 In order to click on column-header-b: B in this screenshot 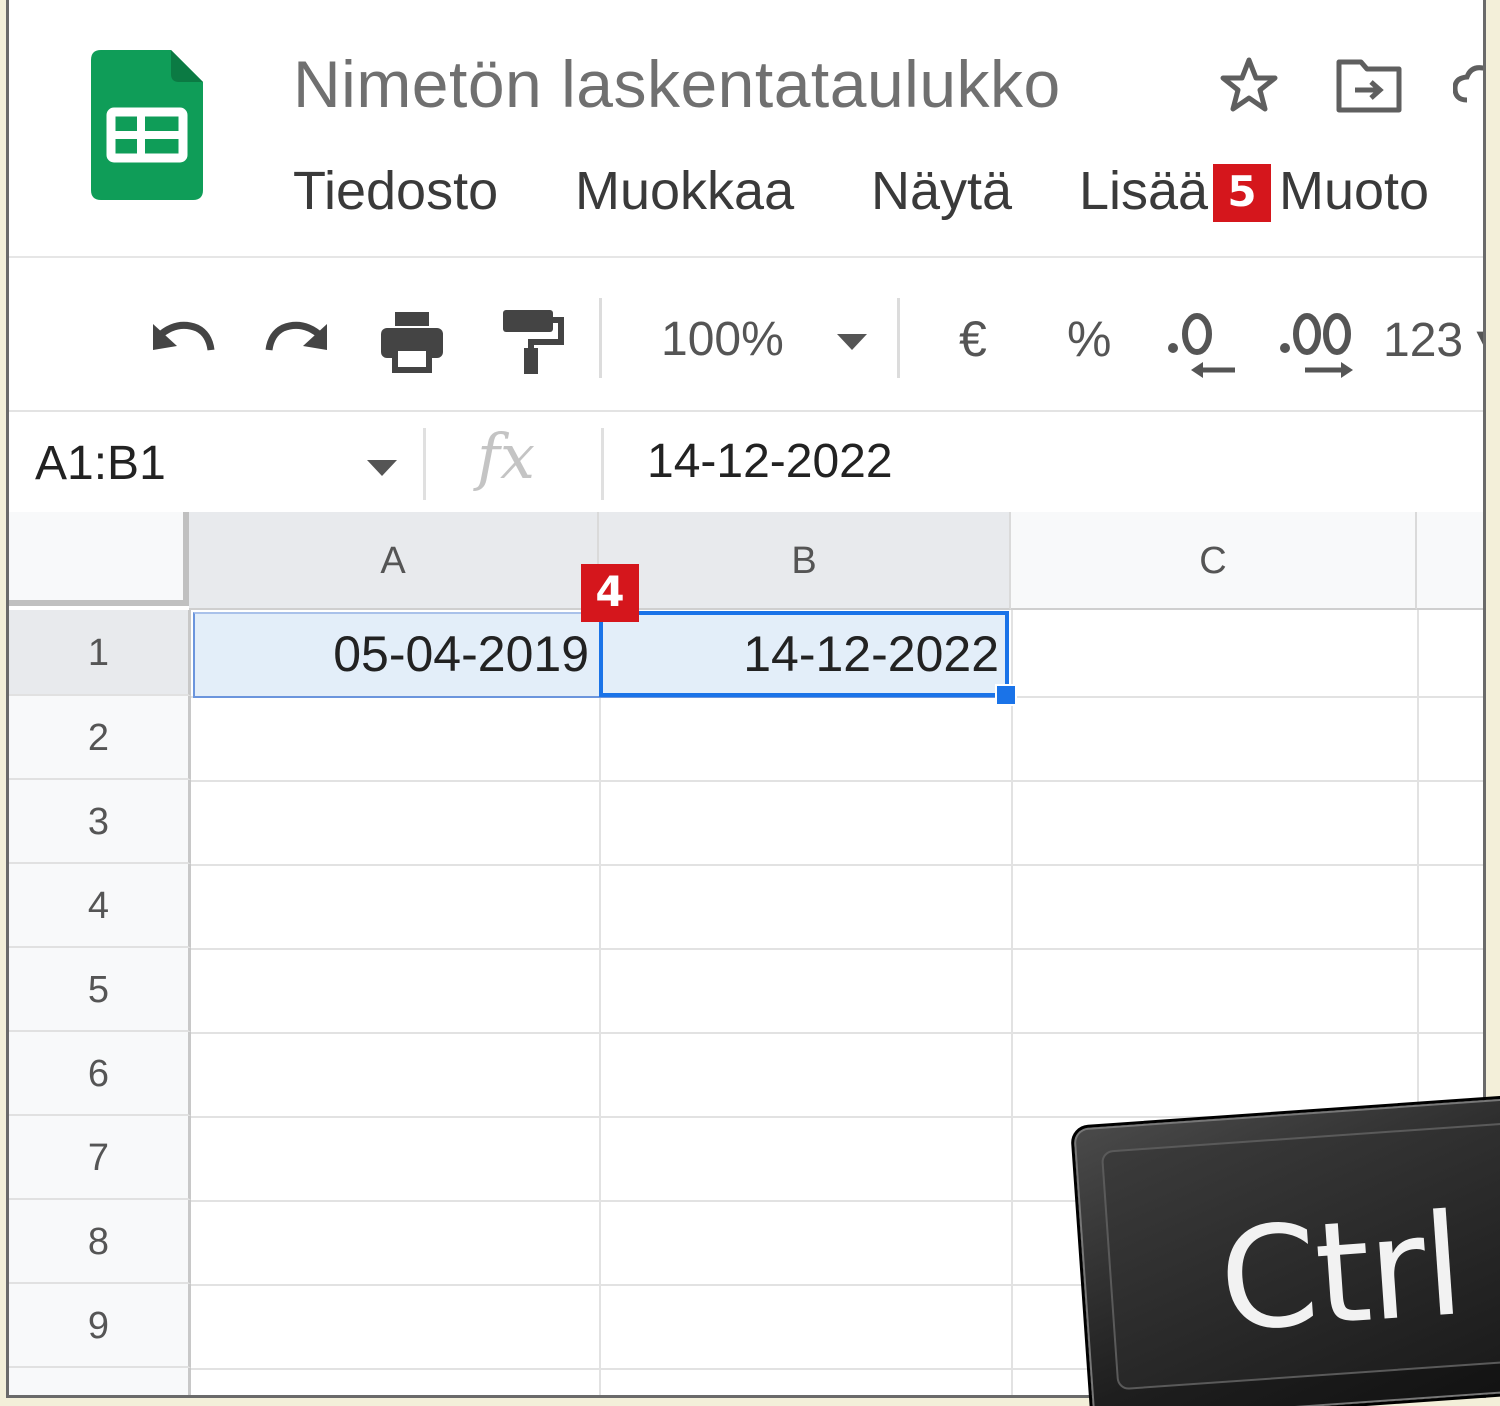, I will do `click(805, 561)`.